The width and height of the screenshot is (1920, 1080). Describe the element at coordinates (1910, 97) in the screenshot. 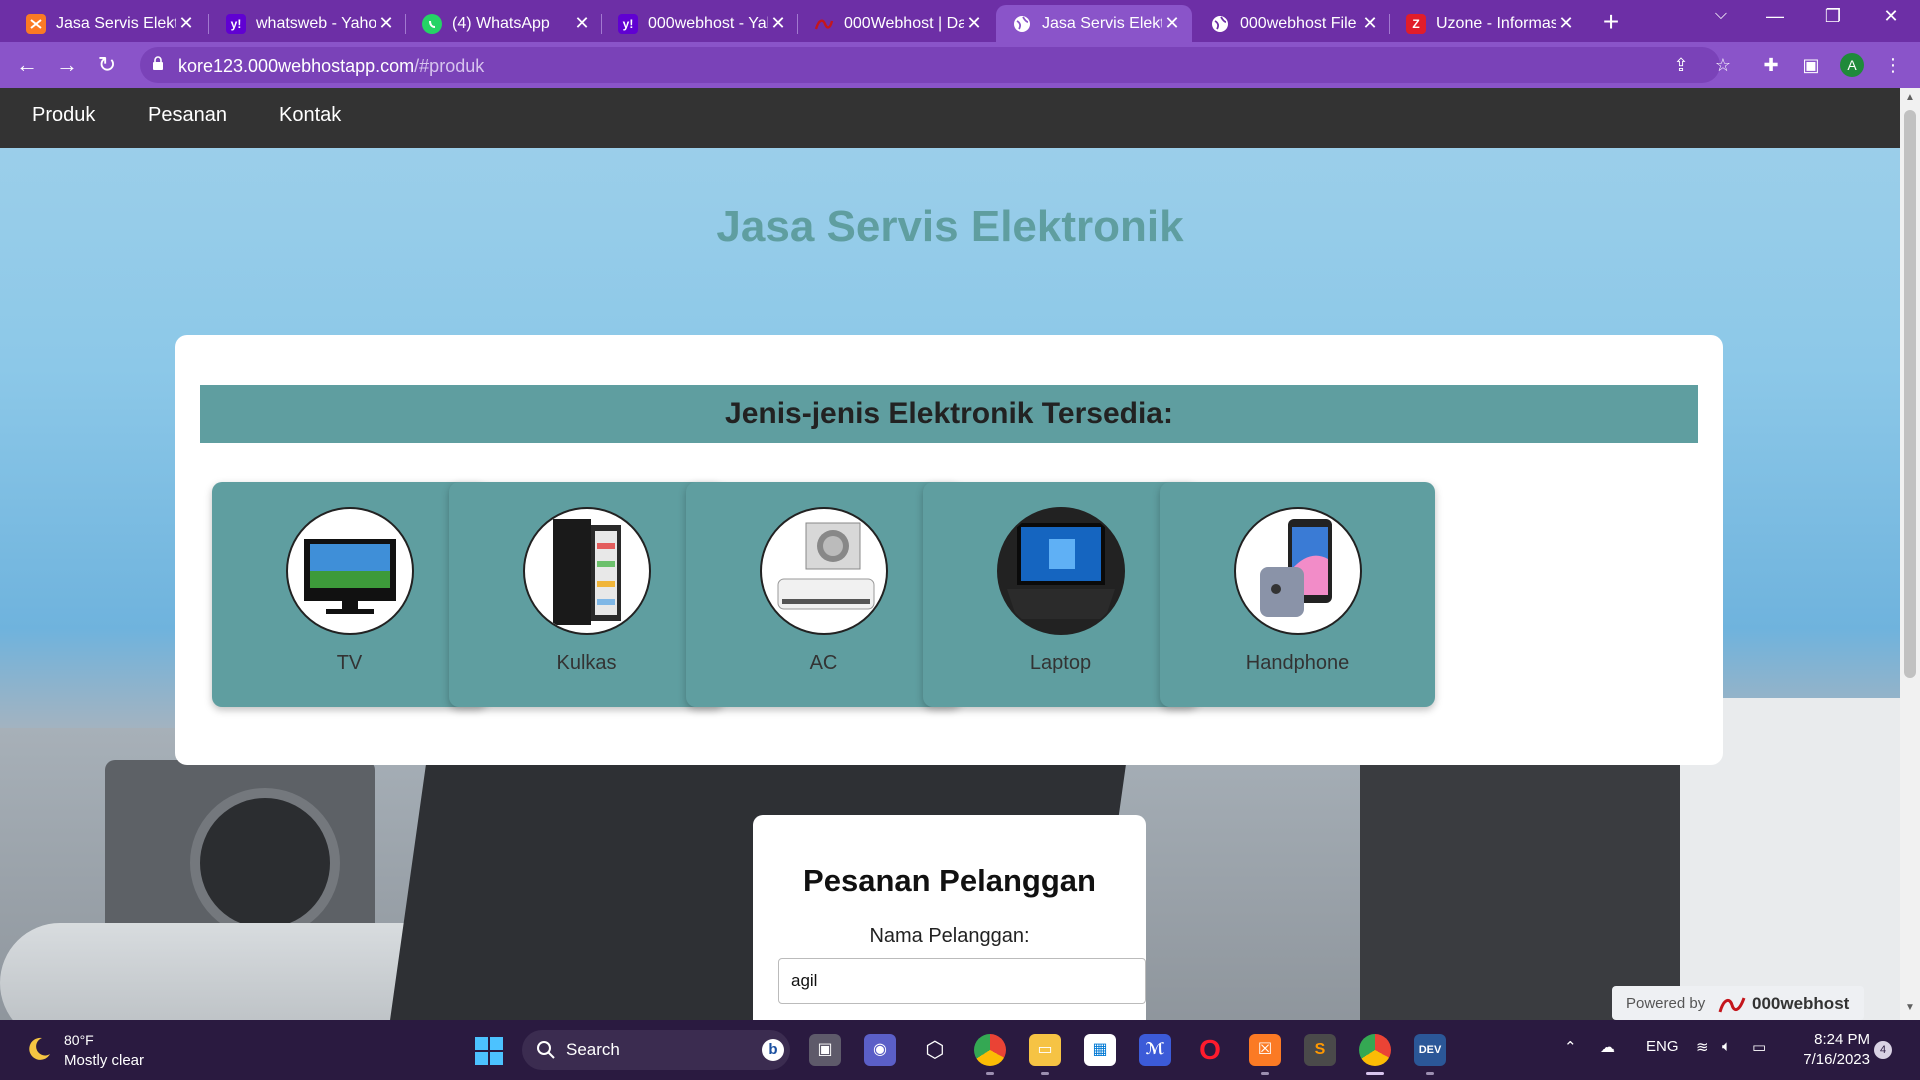

I see `scroll-up-icon: ▲` at that location.